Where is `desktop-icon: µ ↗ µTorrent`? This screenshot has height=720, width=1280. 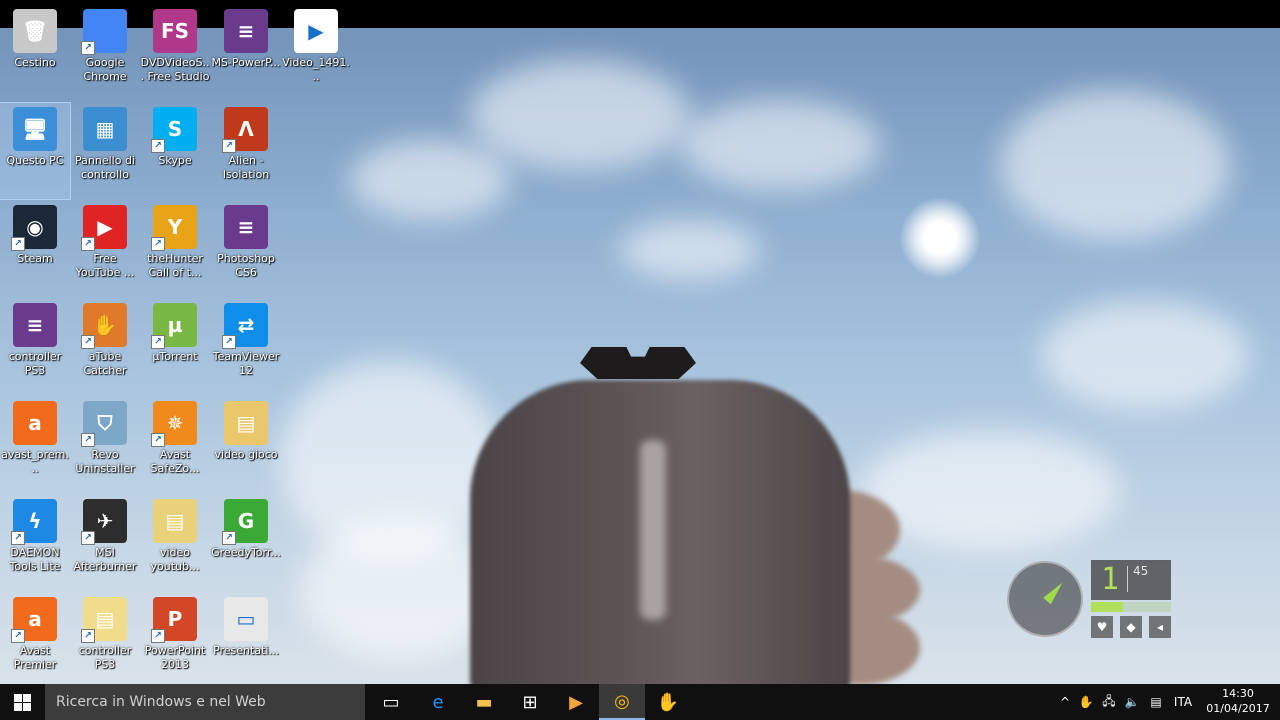
desktop-icon: µ ↗ µTorrent is located at coordinates (175, 347).